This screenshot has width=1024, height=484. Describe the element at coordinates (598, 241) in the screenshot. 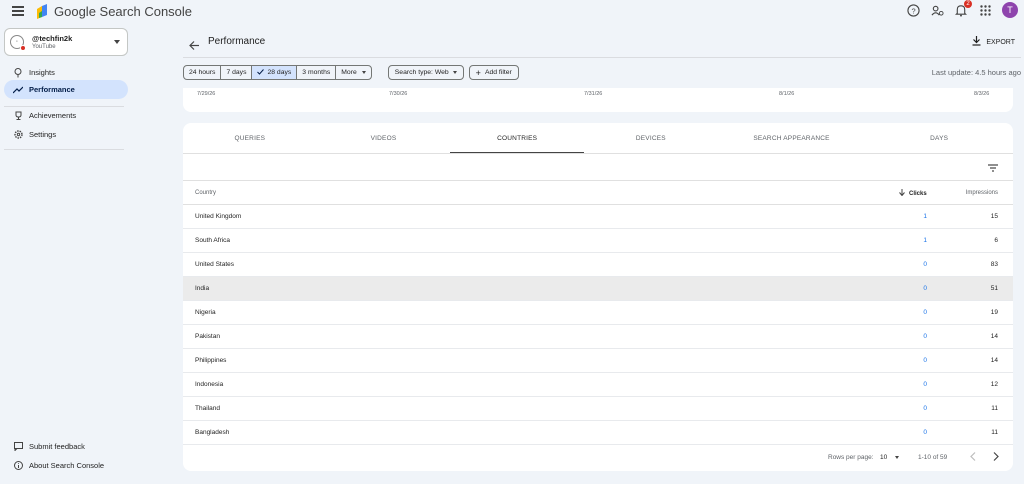

I see `table-row: South Africa 1 6` at that location.